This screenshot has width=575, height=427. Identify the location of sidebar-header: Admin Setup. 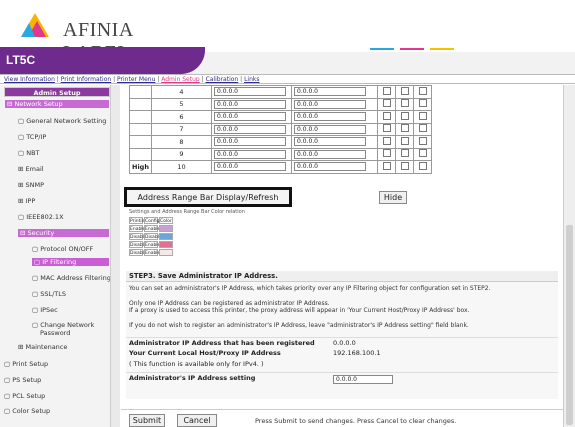
(57, 92).